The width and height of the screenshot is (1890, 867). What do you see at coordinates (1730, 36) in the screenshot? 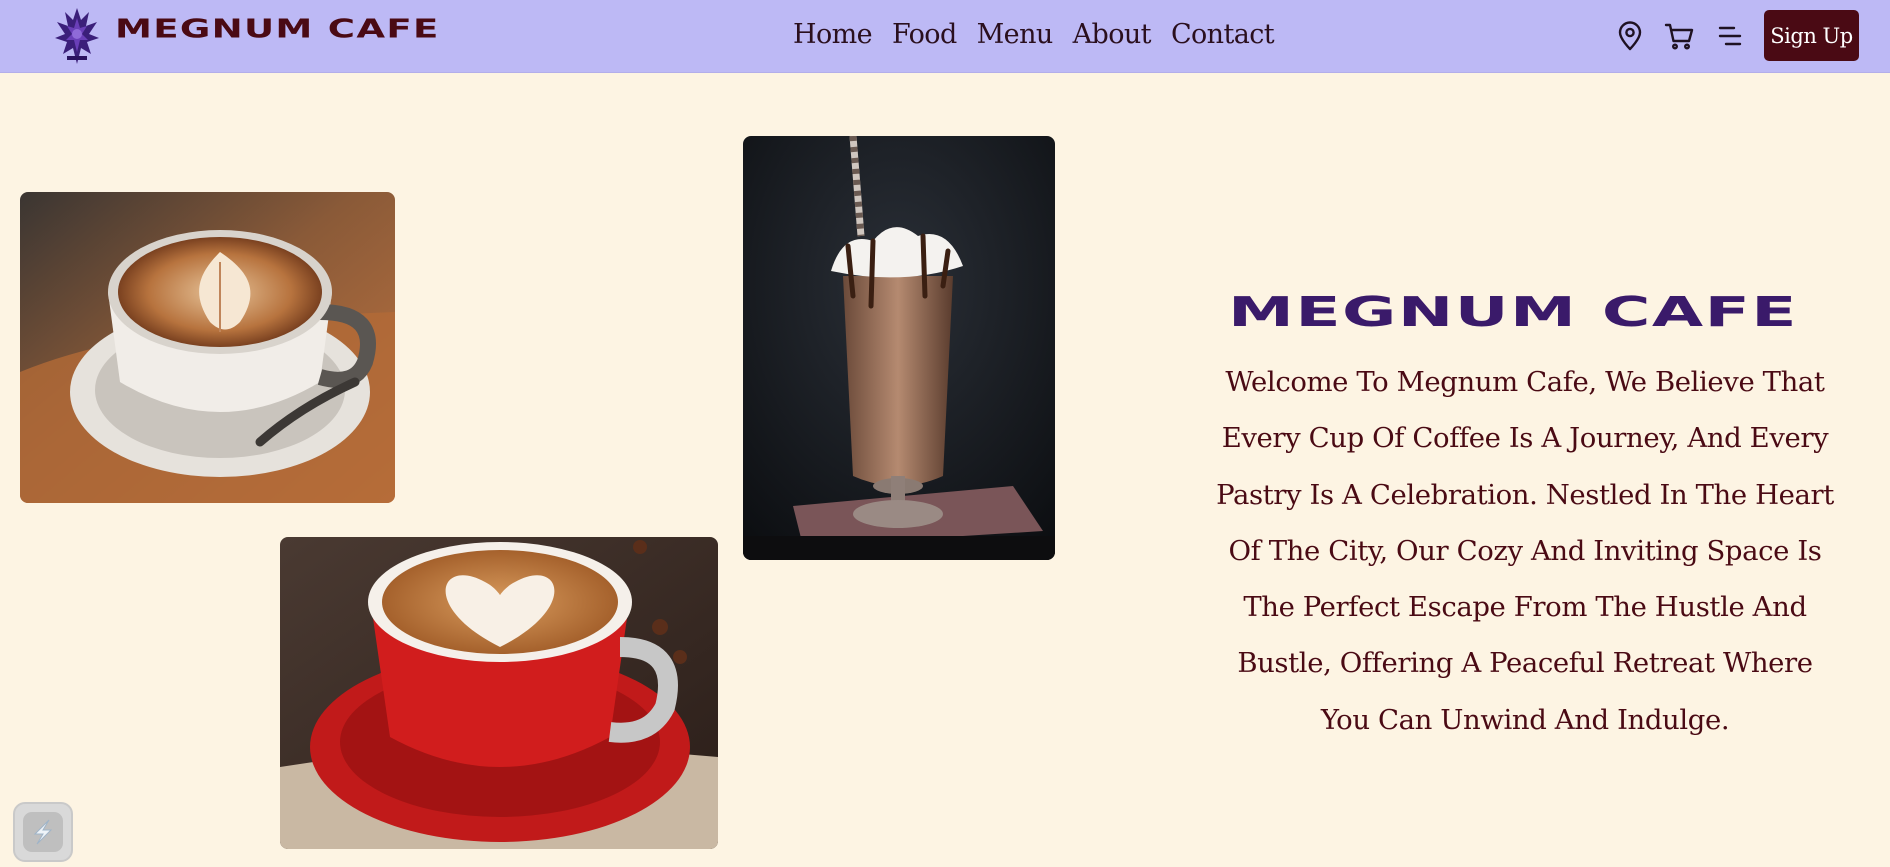
I see `menu-icon` at bounding box center [1730, 36].